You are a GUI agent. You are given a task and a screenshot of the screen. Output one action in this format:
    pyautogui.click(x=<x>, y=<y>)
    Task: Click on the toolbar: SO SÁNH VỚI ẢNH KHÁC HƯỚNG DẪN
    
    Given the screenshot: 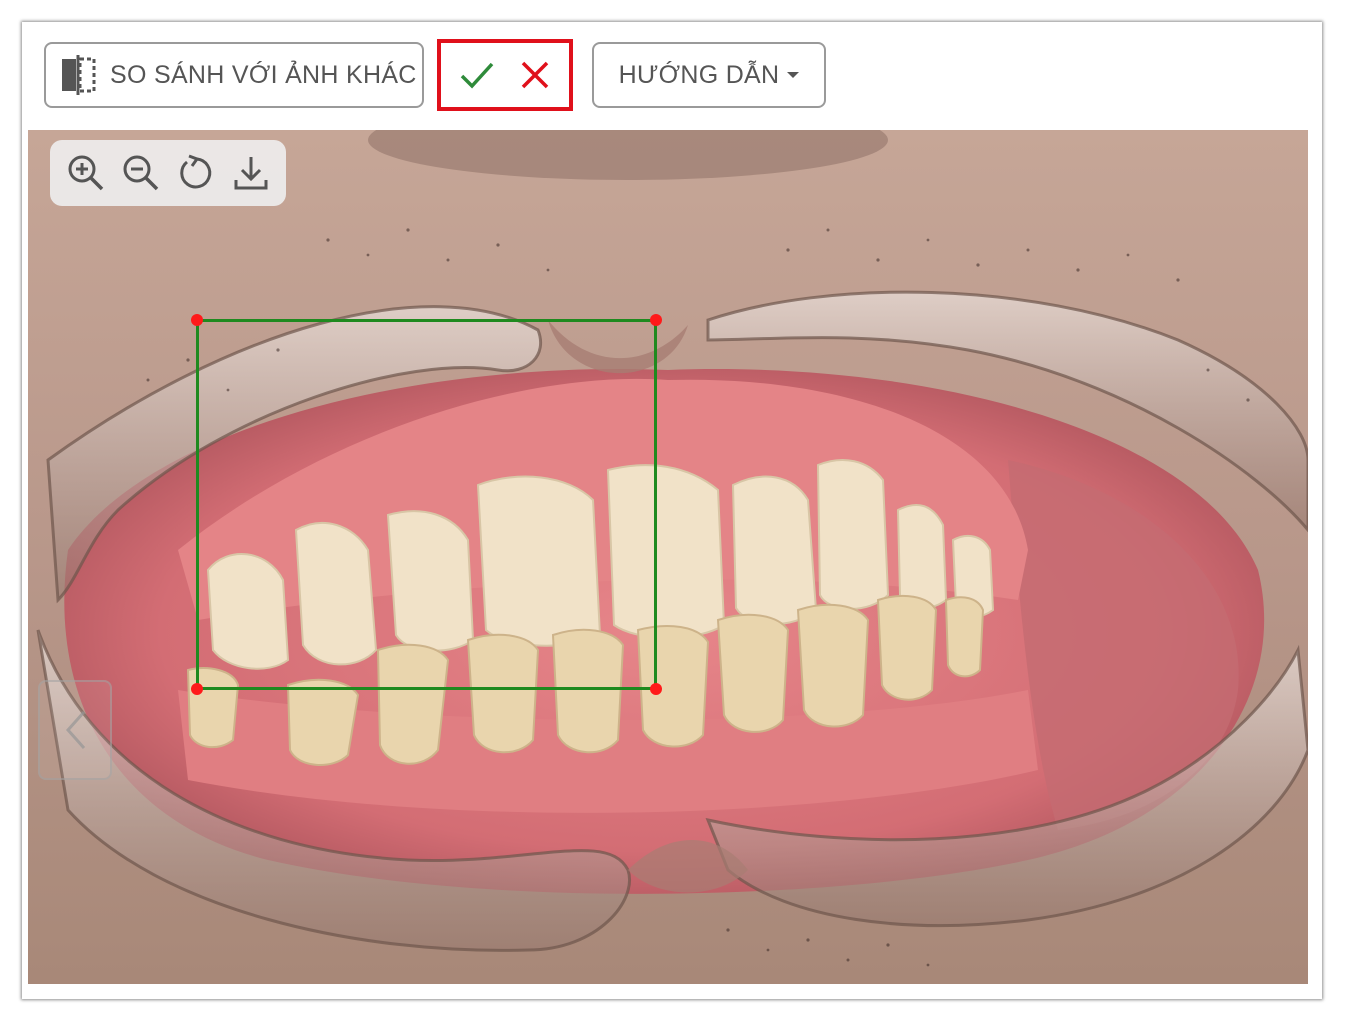 What is the action you would take?
    pyautogui.click(x=672, y=75)
    